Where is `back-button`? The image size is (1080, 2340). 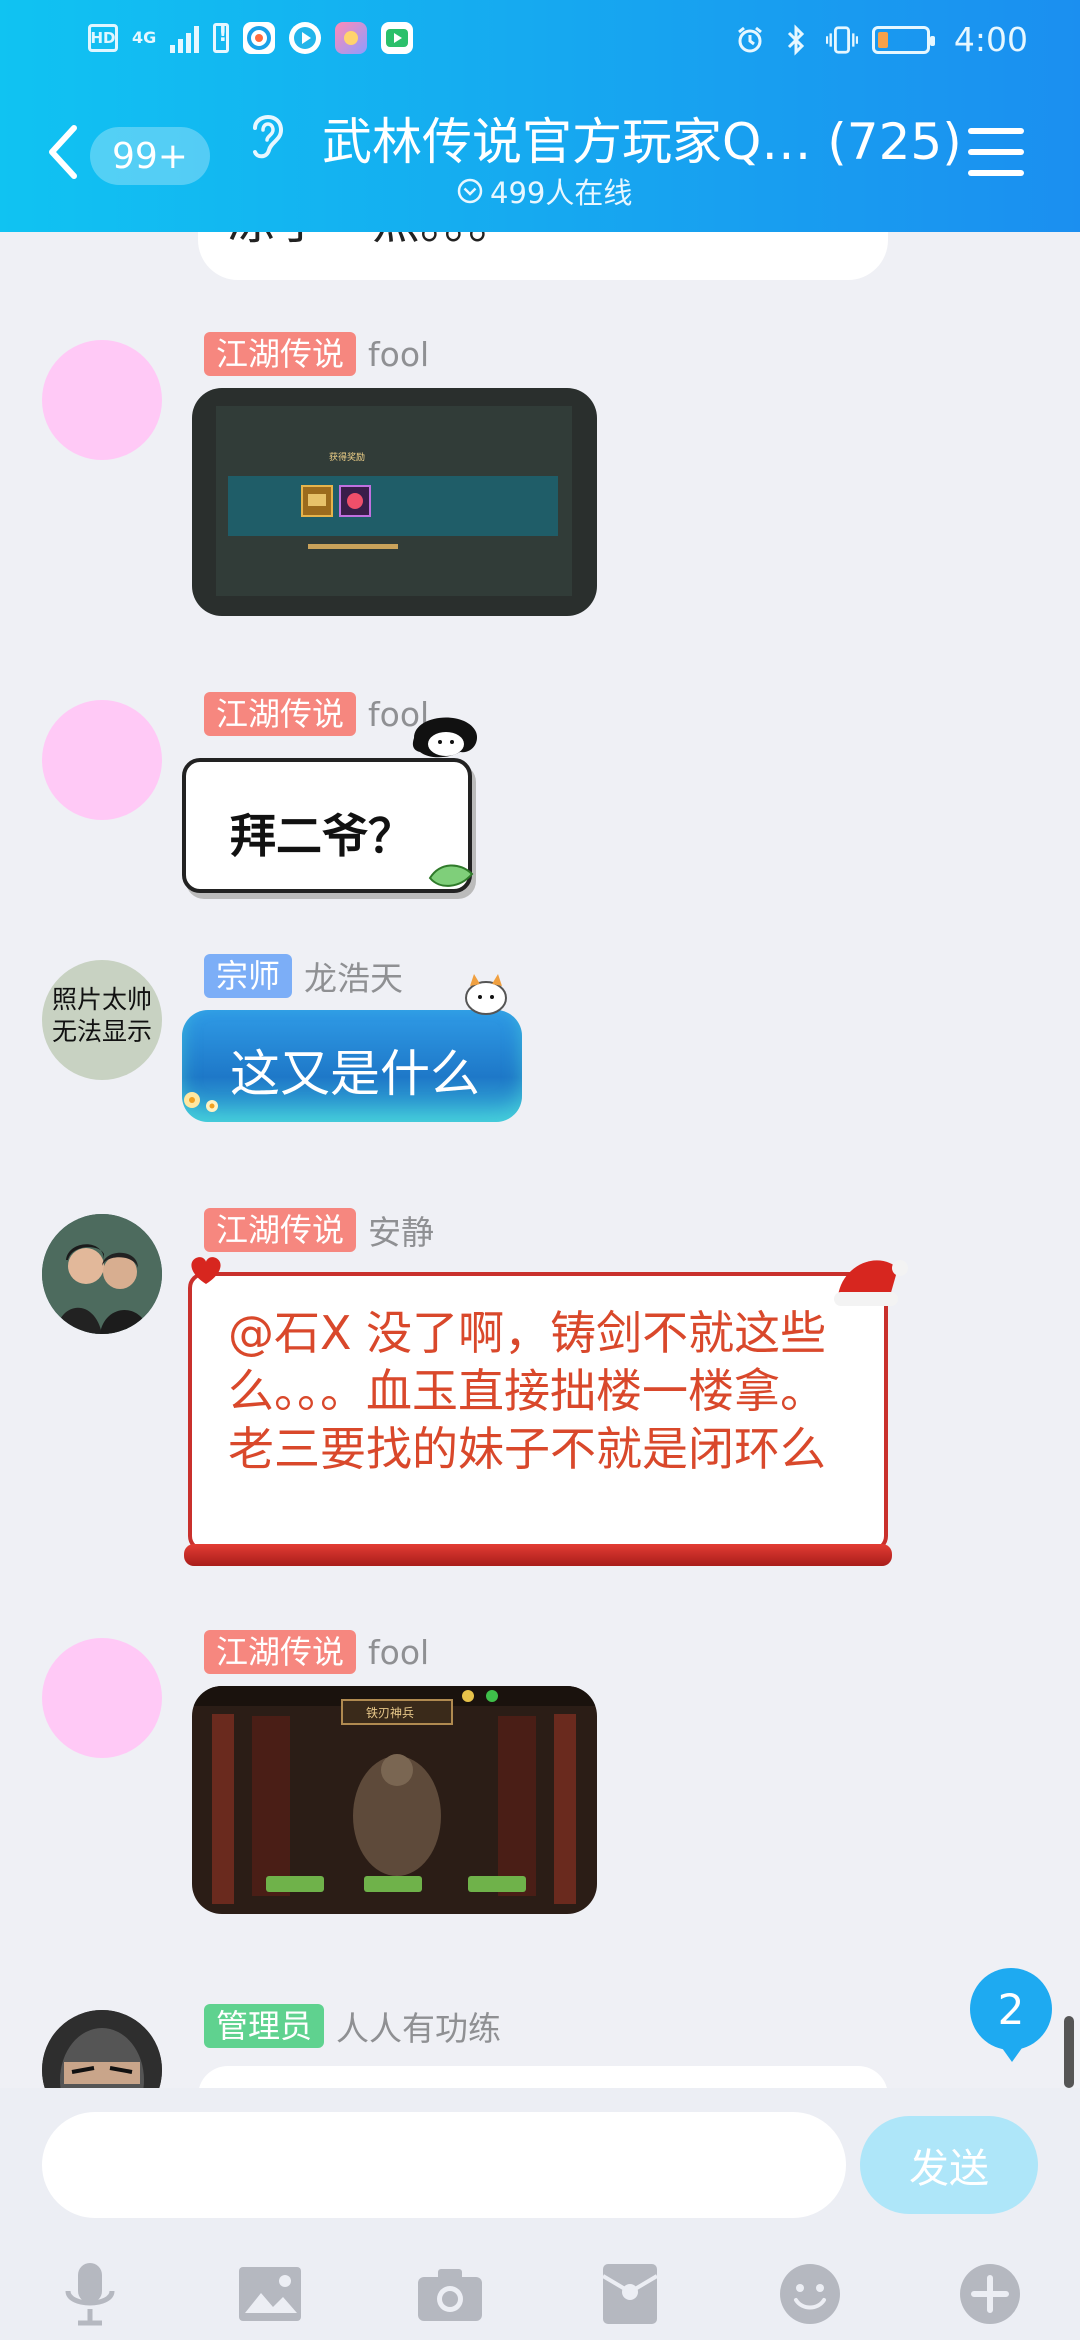 back-button is located at coordinates (66, 152).